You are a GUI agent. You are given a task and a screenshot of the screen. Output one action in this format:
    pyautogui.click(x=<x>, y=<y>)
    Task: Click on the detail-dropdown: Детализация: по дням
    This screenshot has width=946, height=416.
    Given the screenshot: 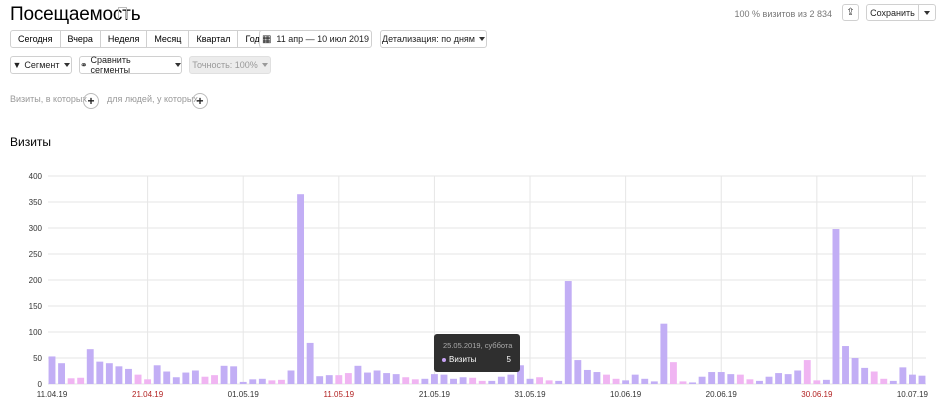 What is the action you would take?
    pyautogui.click(x=433, y=39)
    